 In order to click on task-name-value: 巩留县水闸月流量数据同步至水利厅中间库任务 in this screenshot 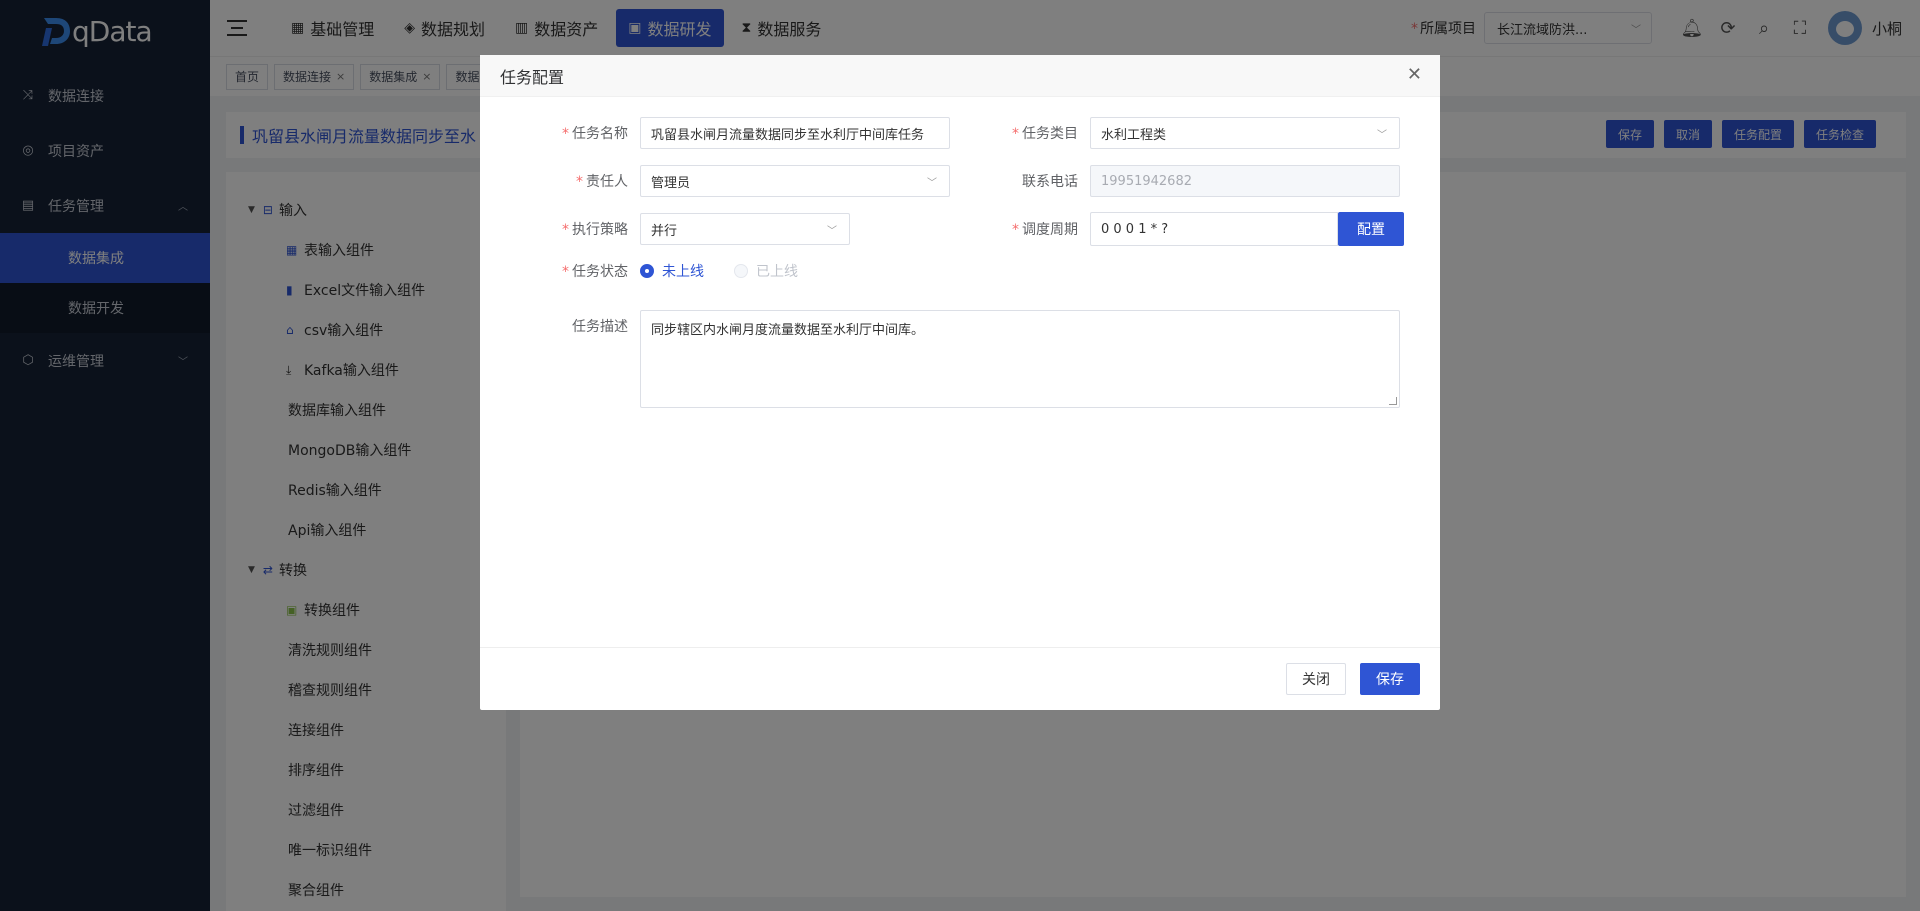, I will do `click(788, 135)`.